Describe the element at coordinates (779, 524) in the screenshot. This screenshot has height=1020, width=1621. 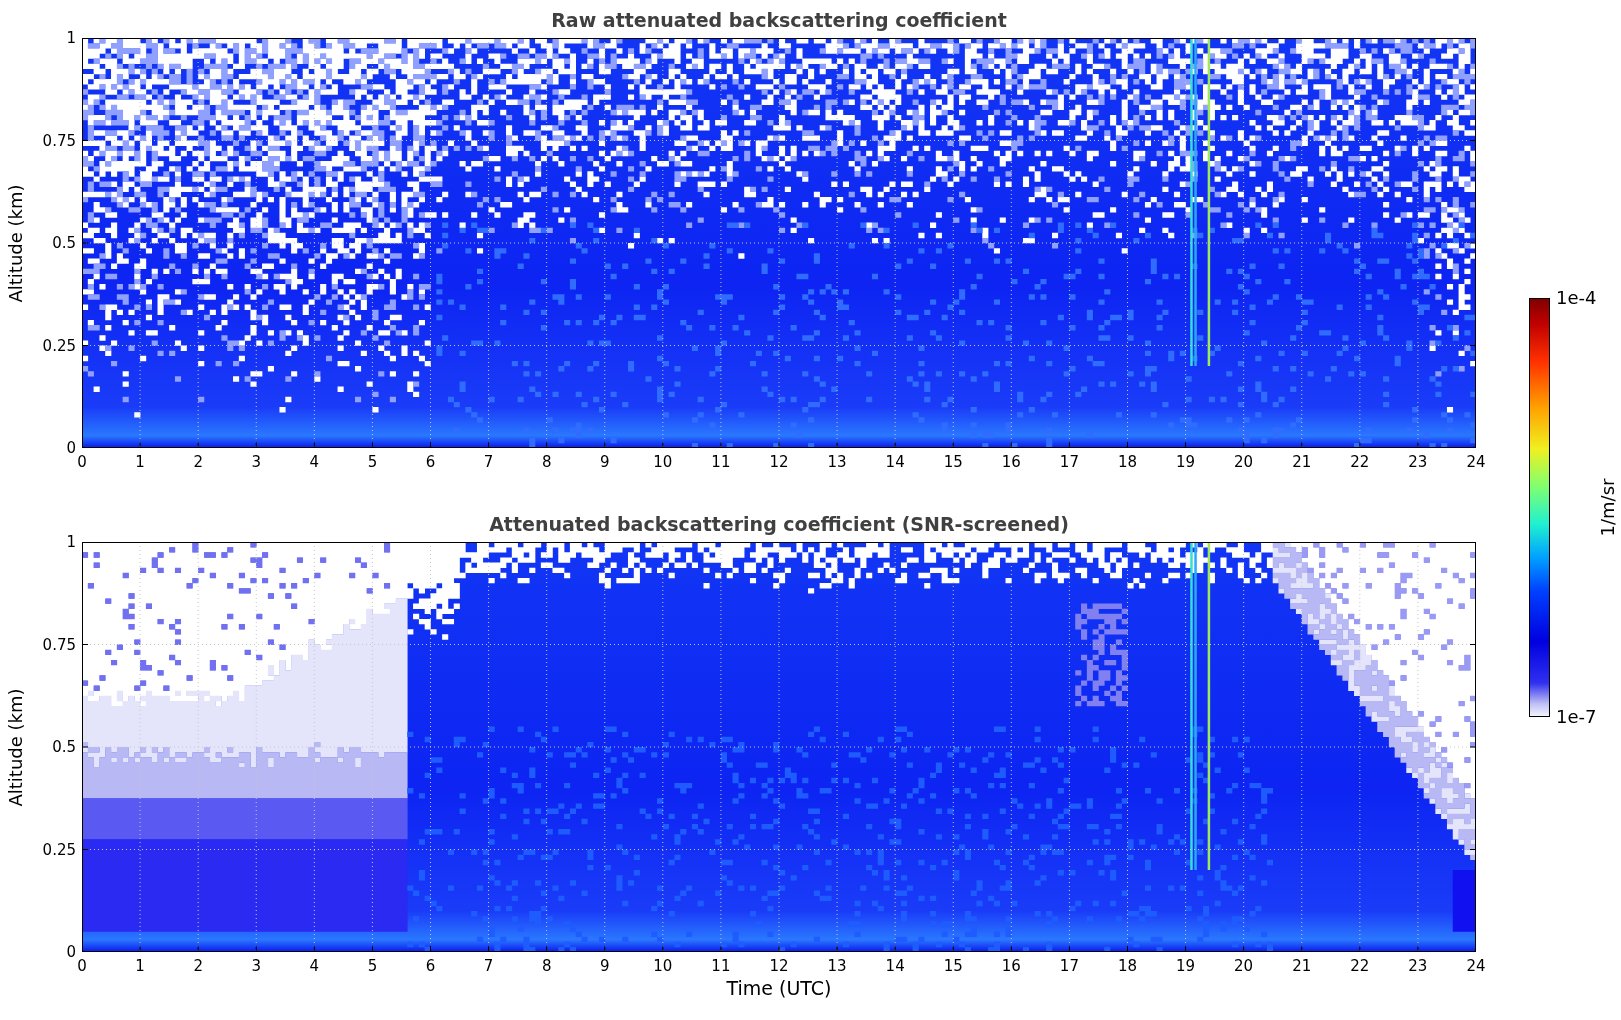
I see `chart-title: Attenuated backscattering coefficient (SNR-screened)` at that location.